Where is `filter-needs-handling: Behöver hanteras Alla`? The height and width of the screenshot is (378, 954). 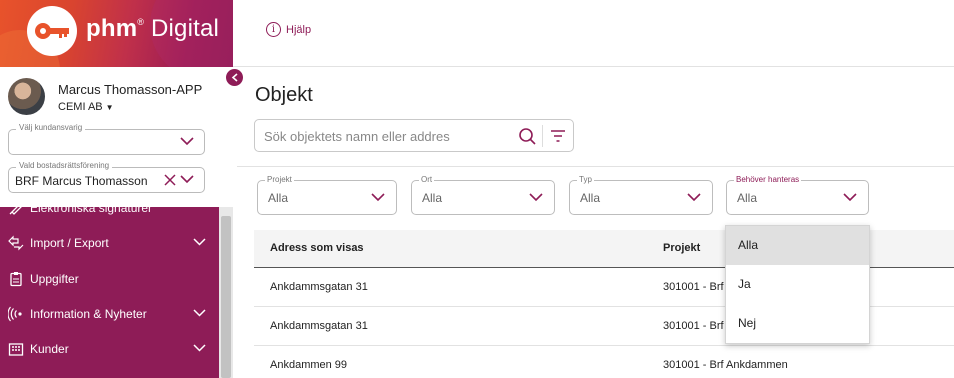
filter-needs-handling: Behöver hanteras Alla is located at coordinates (797, 195).